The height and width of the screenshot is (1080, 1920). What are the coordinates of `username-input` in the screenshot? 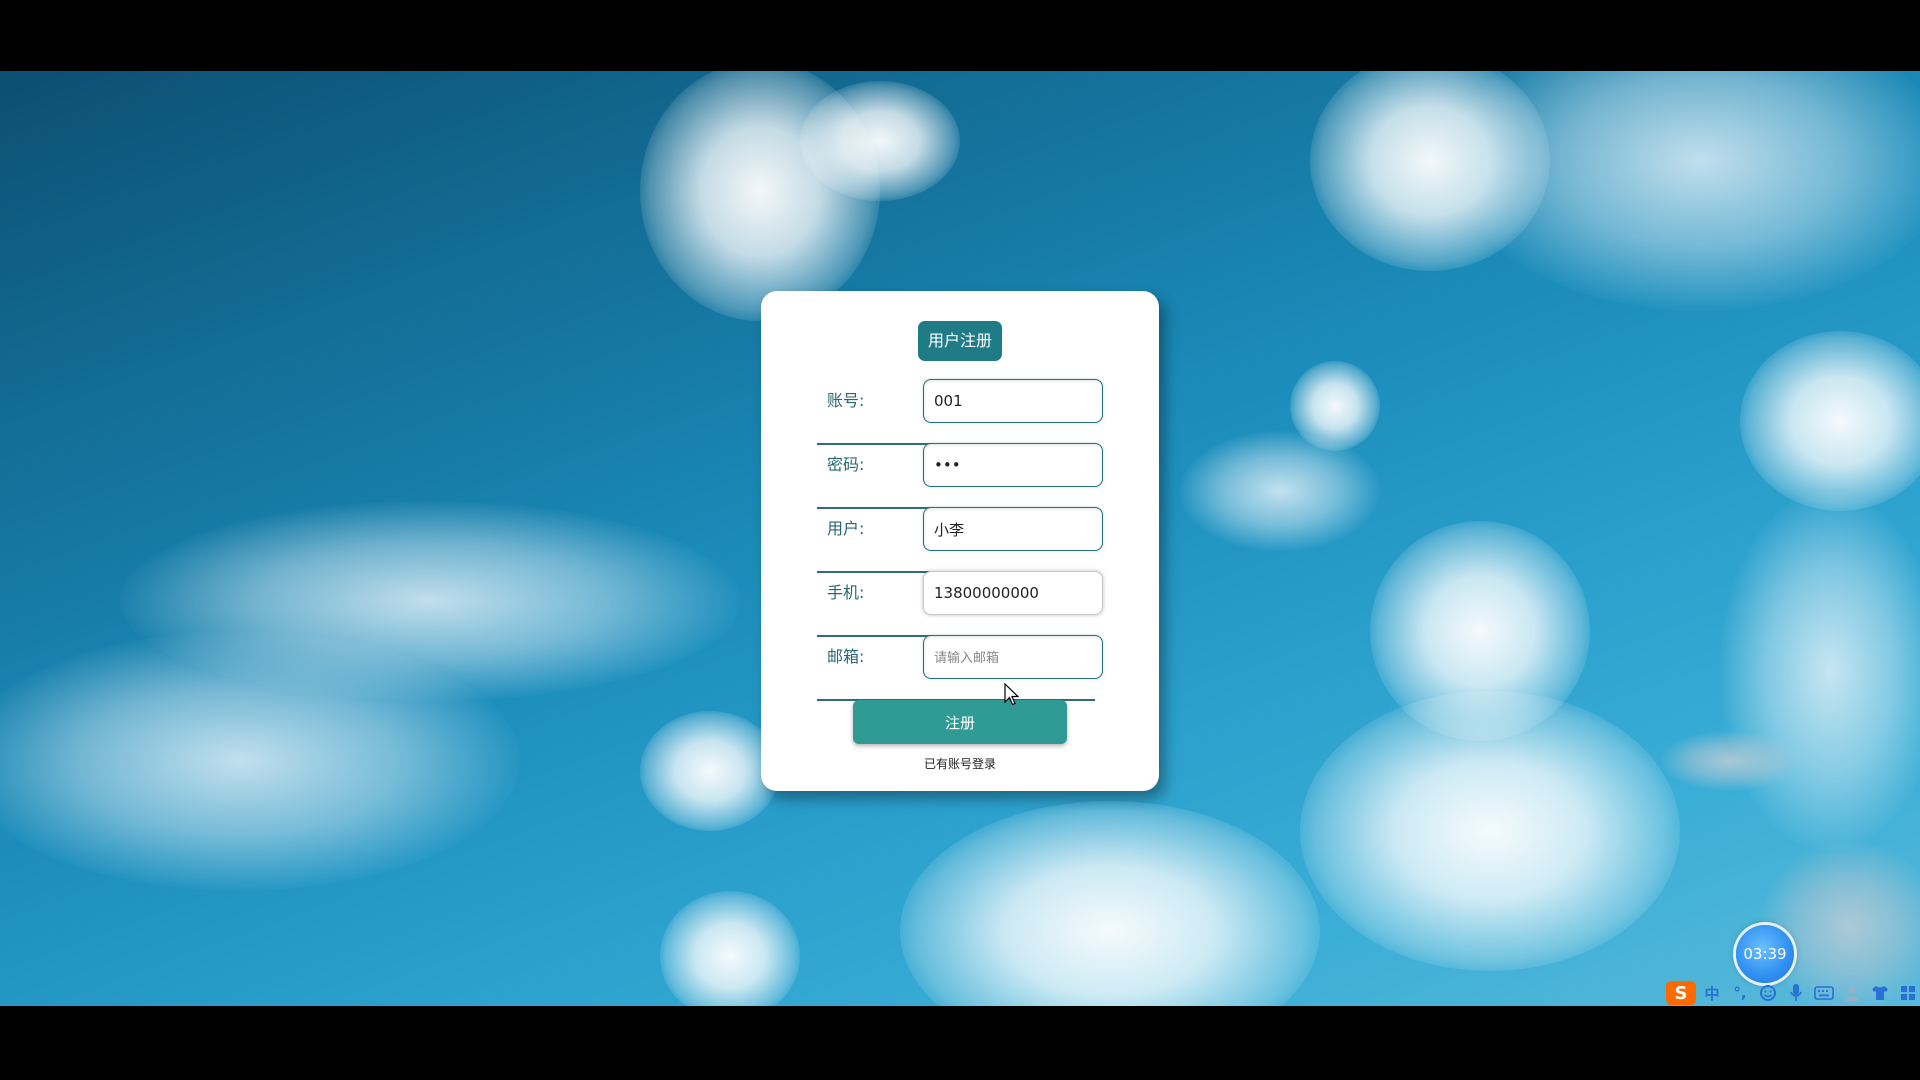 It's located at (1013, 529).